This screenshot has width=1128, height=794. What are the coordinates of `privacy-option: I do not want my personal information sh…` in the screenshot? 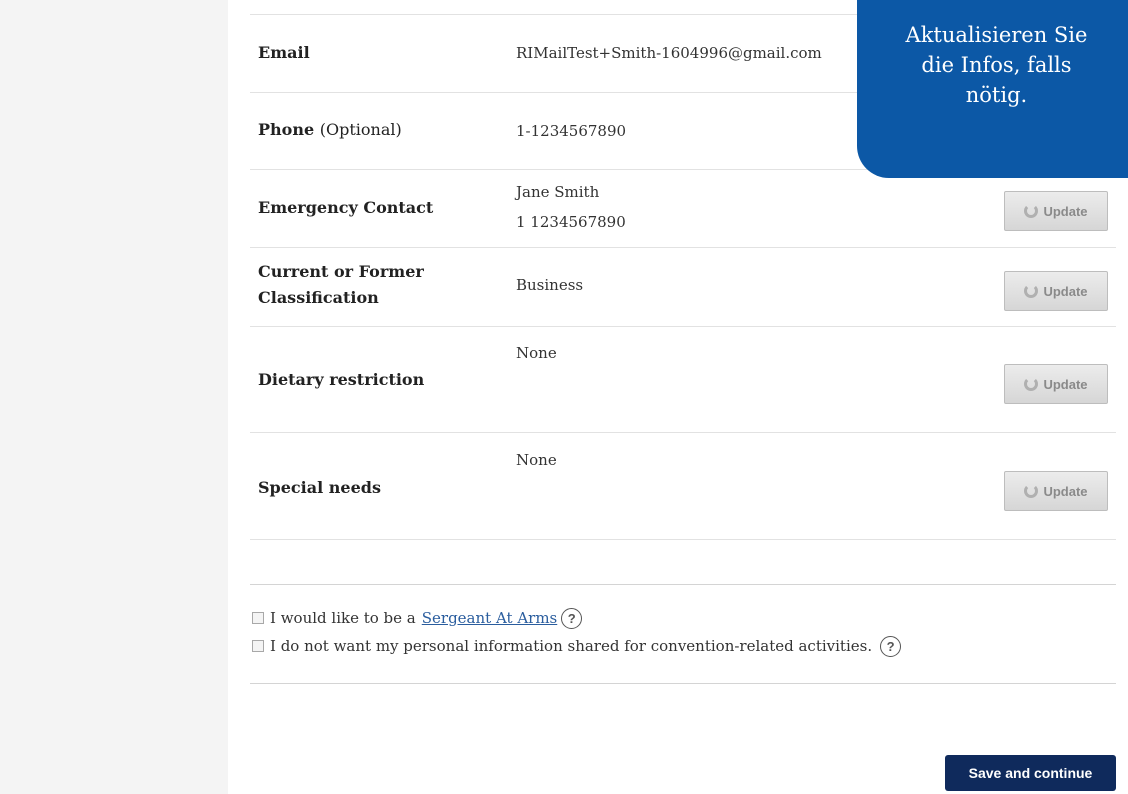 It's located at (577, 646).